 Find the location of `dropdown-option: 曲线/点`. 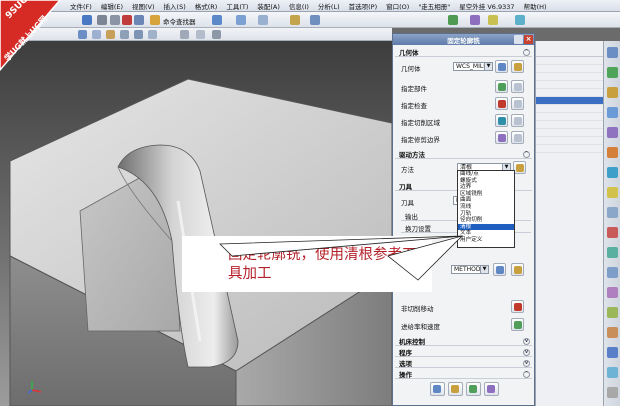

dropdown-option: 曲线/点 is located at coordinates (486, 174).